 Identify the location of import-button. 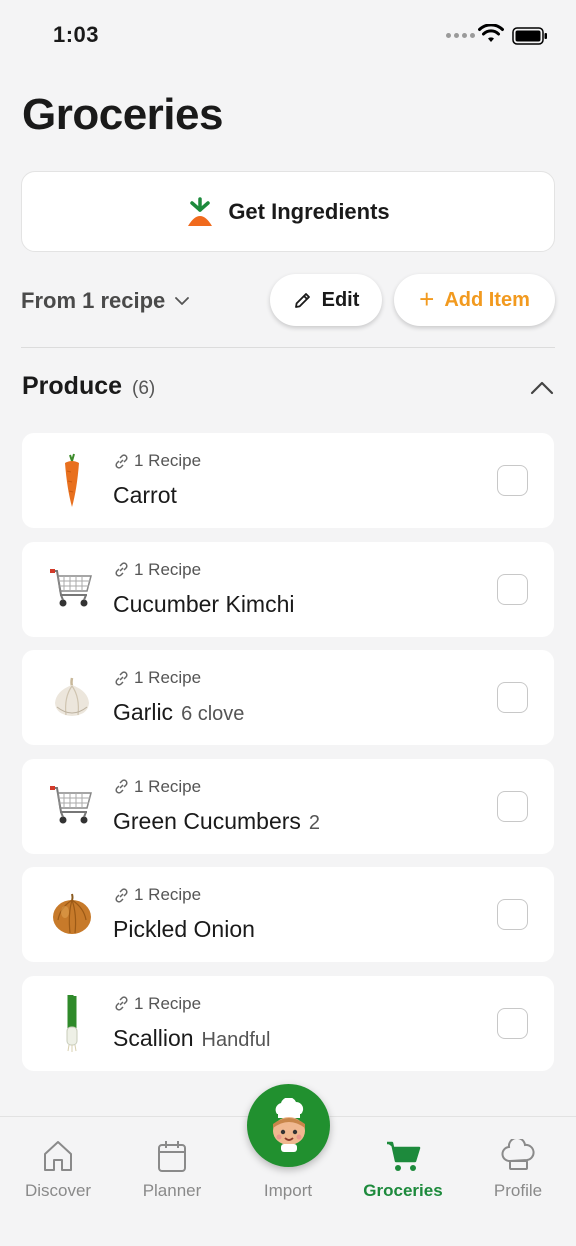
(288, 1125).